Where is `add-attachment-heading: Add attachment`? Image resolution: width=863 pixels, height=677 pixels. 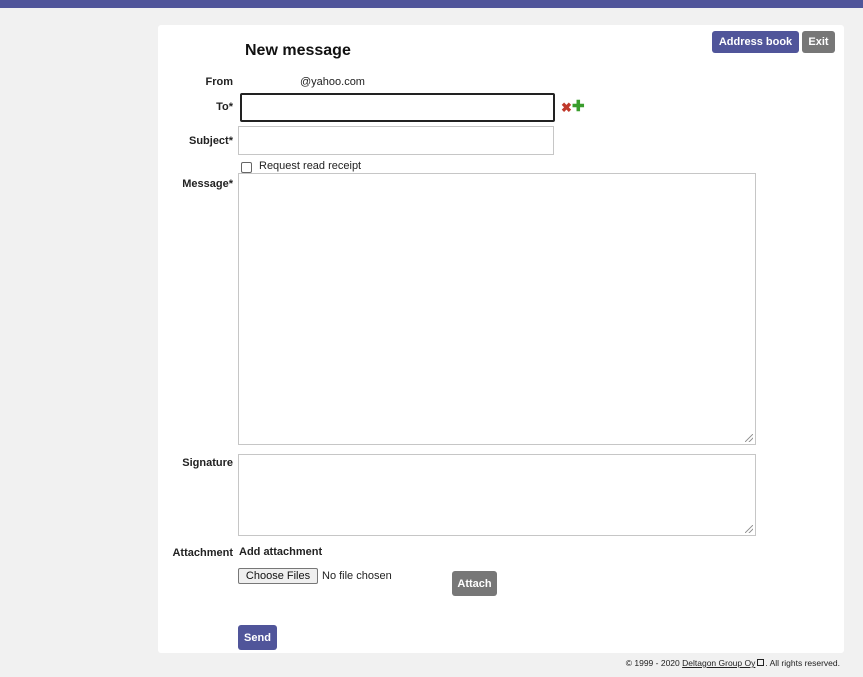 add-attachment-heading: Add attachment is located at coordinates (281, 552).